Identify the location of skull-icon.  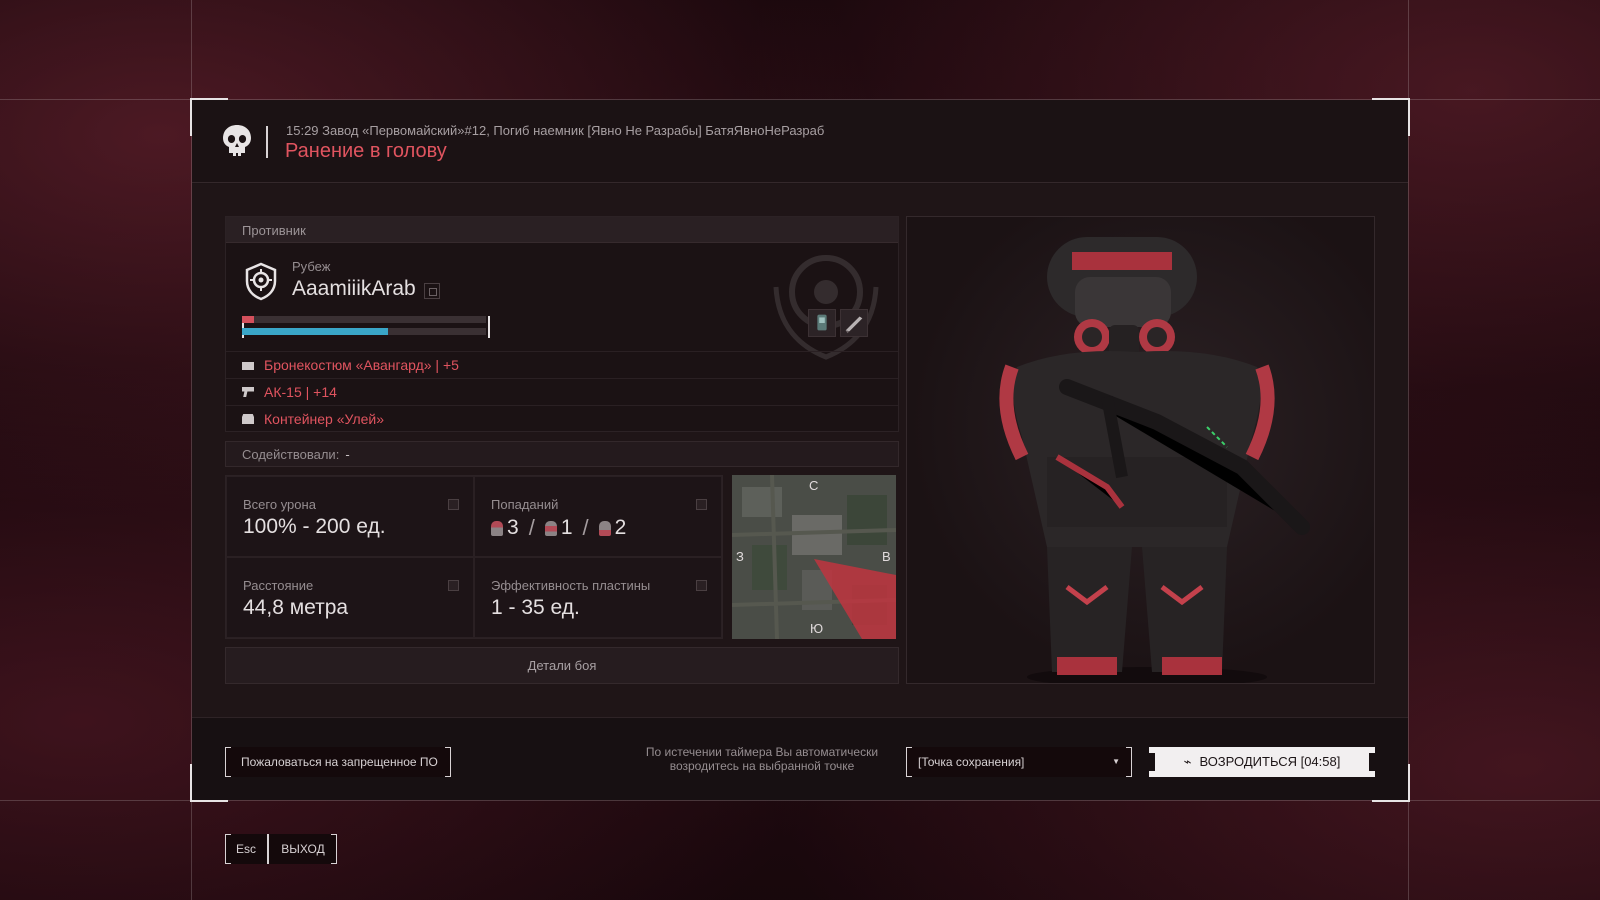
(237, 140).